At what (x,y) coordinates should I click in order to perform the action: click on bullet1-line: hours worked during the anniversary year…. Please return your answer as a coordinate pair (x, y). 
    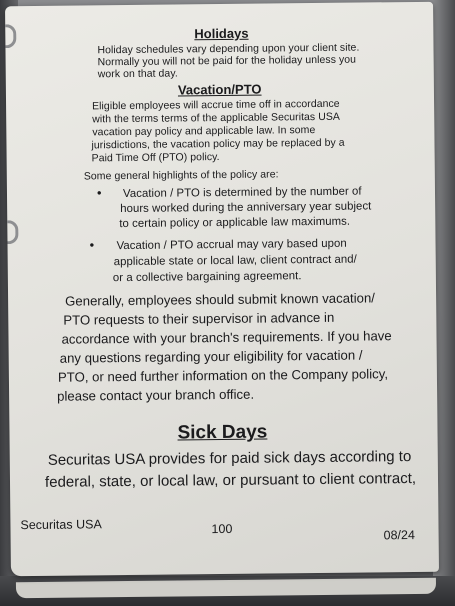
    Looking at the image, I should click on (246, 208).